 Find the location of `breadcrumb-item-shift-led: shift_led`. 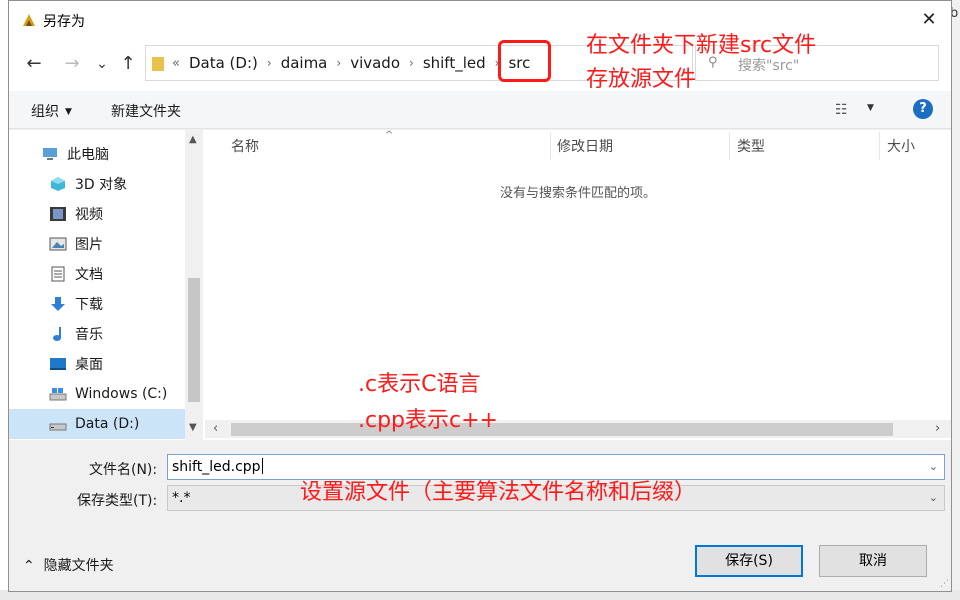

breadcrumb-item-shift-led: shift_led is located at coordinates (454, 63).